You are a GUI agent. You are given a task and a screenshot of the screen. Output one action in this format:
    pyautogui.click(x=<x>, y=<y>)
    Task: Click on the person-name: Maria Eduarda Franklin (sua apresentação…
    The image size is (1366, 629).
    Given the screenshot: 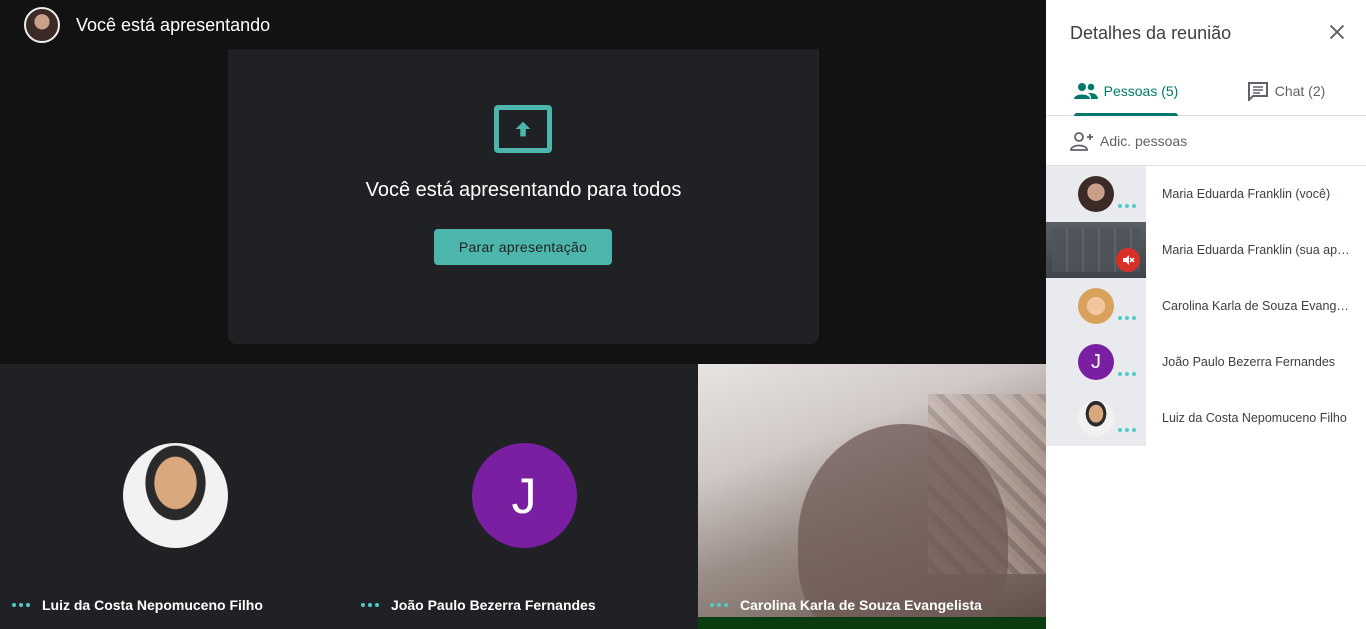 What is the action you would take?
    pyautogui.click(x=1257, y=250)
    